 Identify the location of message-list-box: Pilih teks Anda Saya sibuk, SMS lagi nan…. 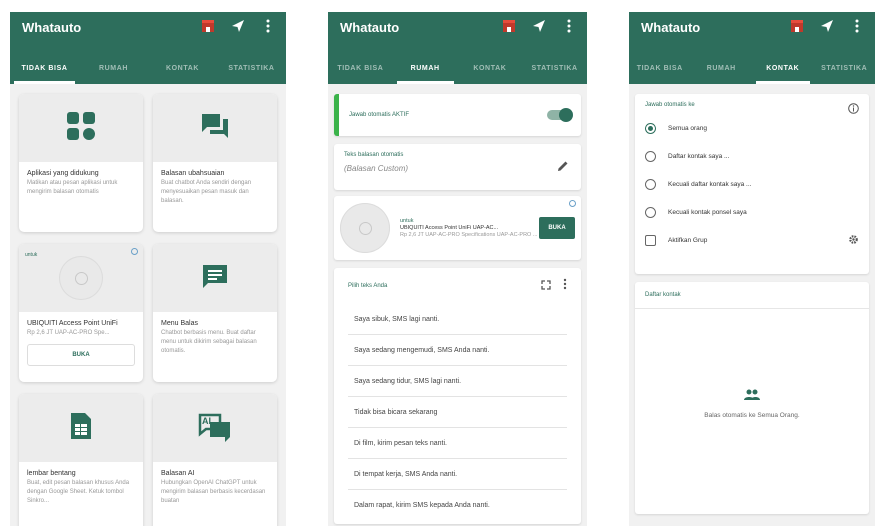
(457, 396).